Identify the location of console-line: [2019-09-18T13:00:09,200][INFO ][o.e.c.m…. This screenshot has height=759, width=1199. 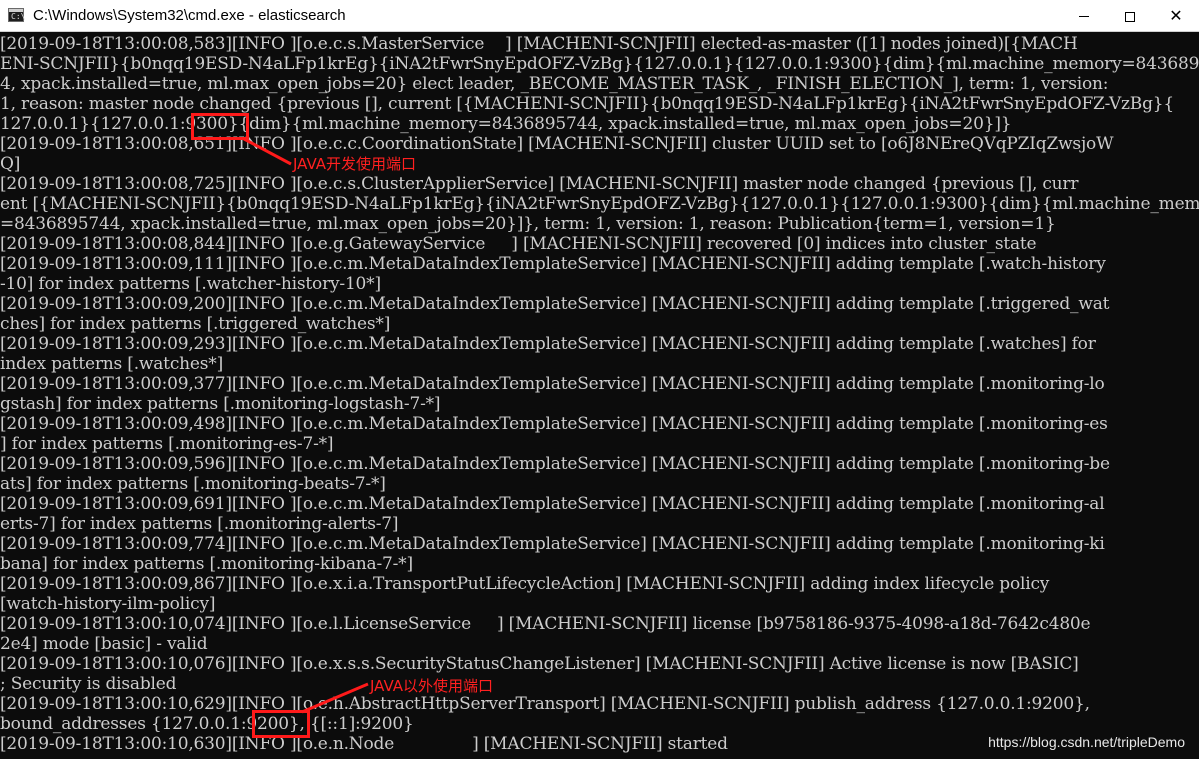
(555, 304).